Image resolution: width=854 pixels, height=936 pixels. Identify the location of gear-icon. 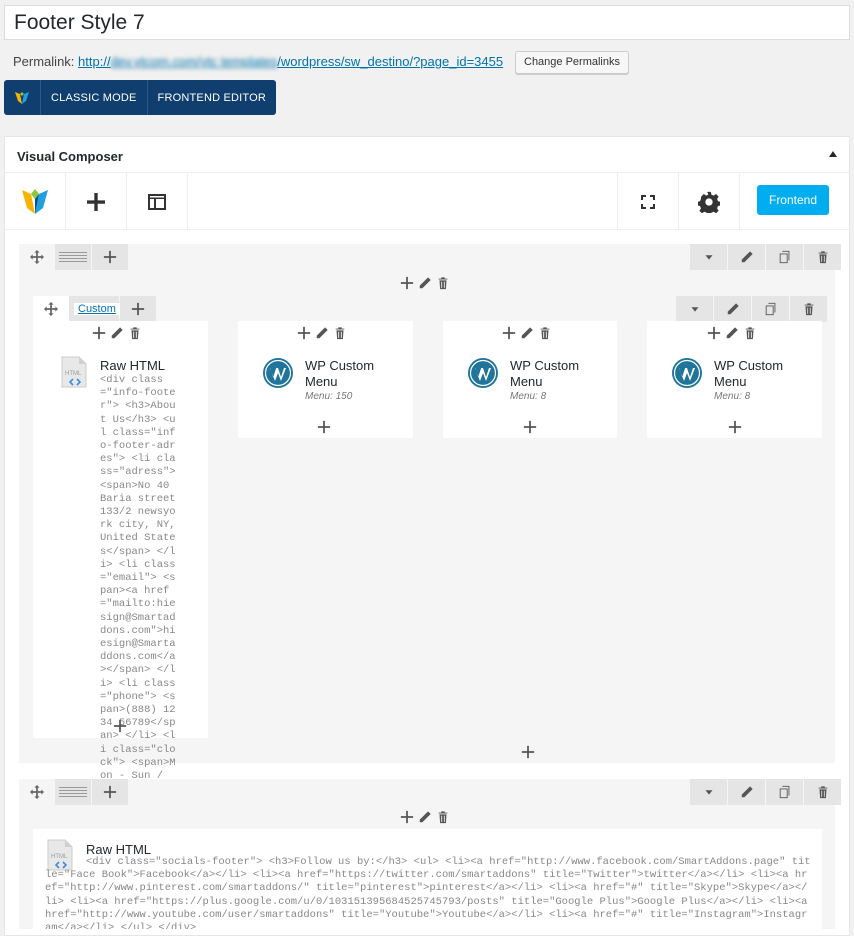
(709, 202).